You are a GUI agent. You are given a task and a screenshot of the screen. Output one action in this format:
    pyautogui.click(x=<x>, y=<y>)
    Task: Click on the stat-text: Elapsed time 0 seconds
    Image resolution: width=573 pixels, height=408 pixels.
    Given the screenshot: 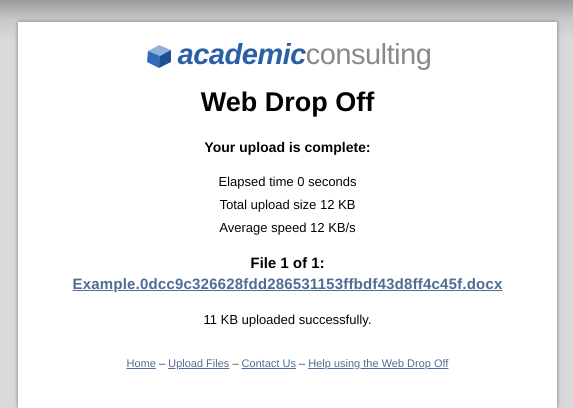 What is the action you would take?
    pyautogui.click(x=287, y=181)
    